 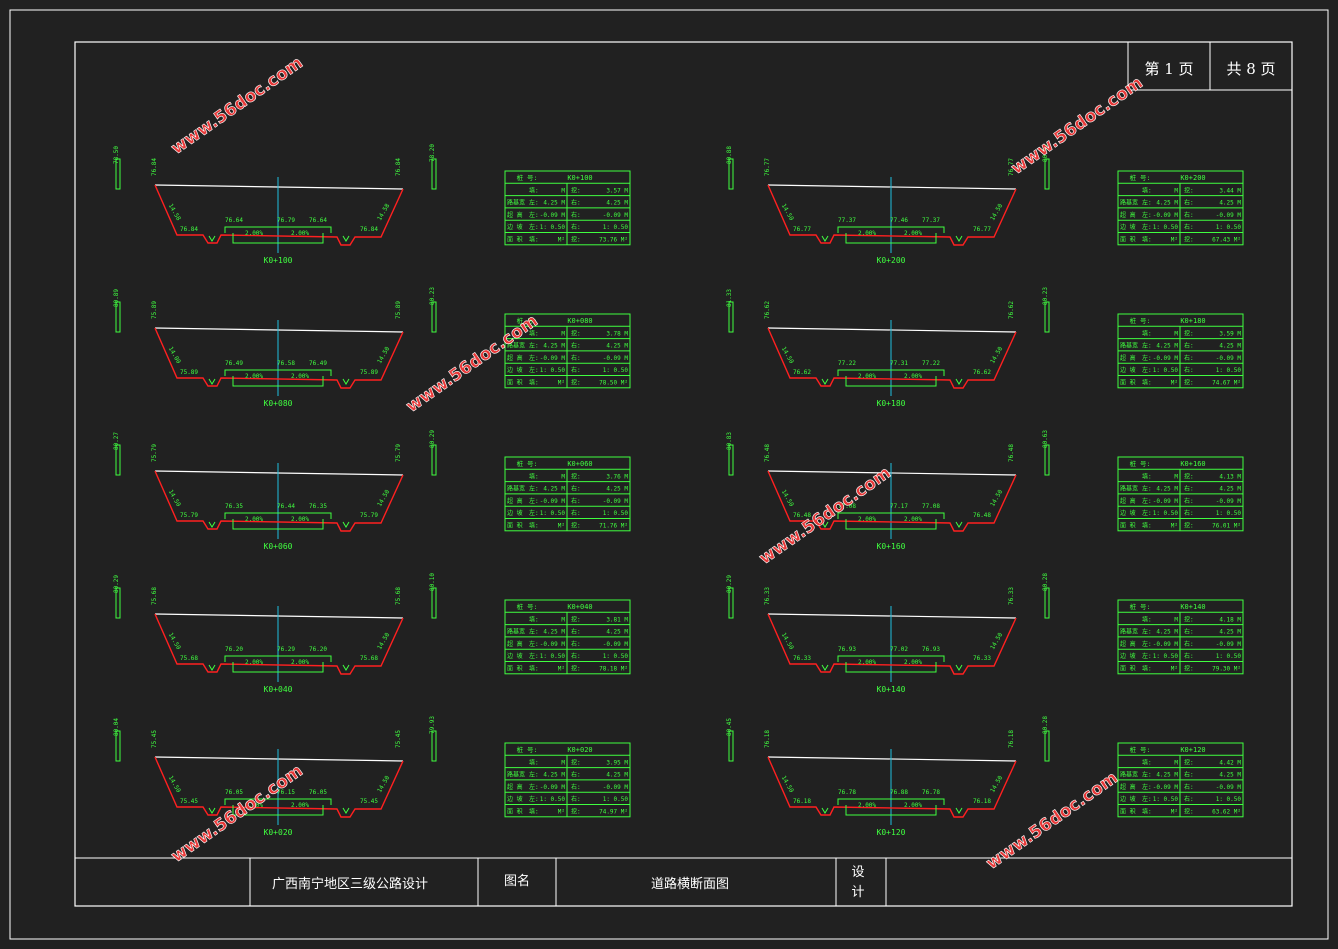 I want to click on watermark-text: www.56doc.com, so click(x=237, y=814).